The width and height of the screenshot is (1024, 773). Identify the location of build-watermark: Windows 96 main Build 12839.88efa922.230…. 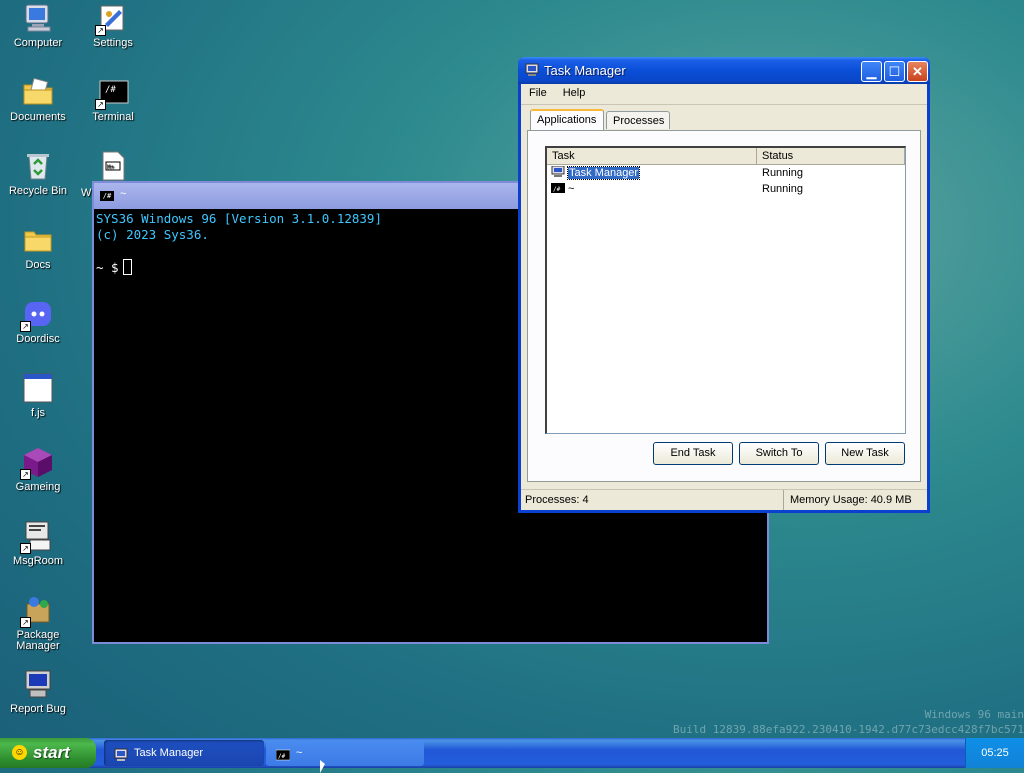
(848, 722).